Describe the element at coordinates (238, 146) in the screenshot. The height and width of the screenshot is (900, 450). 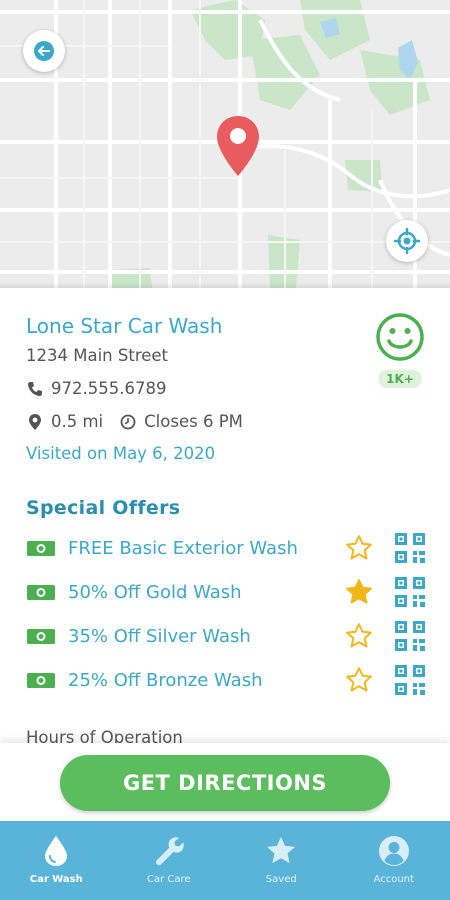
I see `map-pin-icon` at that location.